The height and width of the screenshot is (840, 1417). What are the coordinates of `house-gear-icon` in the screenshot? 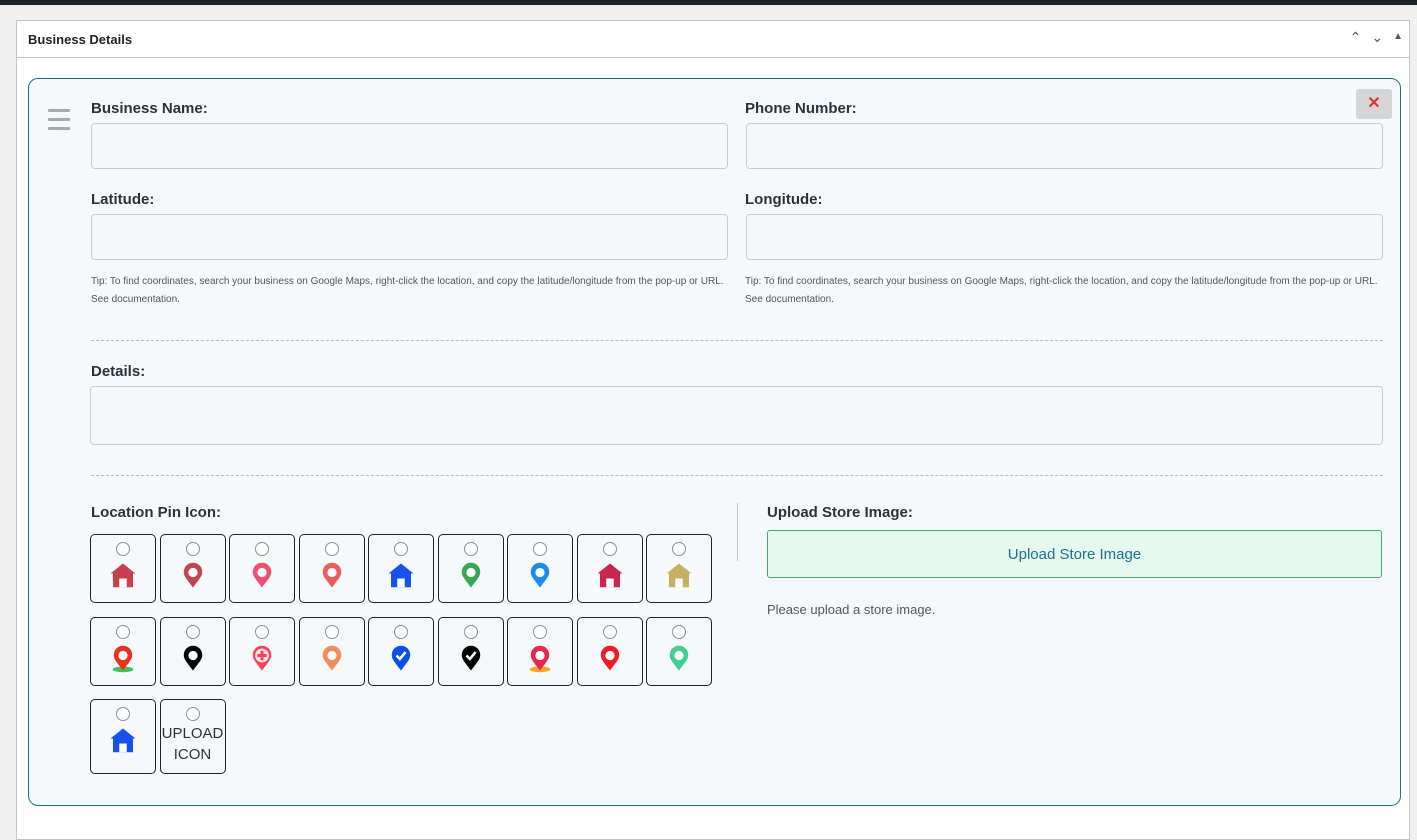 It's located at (123, 576).